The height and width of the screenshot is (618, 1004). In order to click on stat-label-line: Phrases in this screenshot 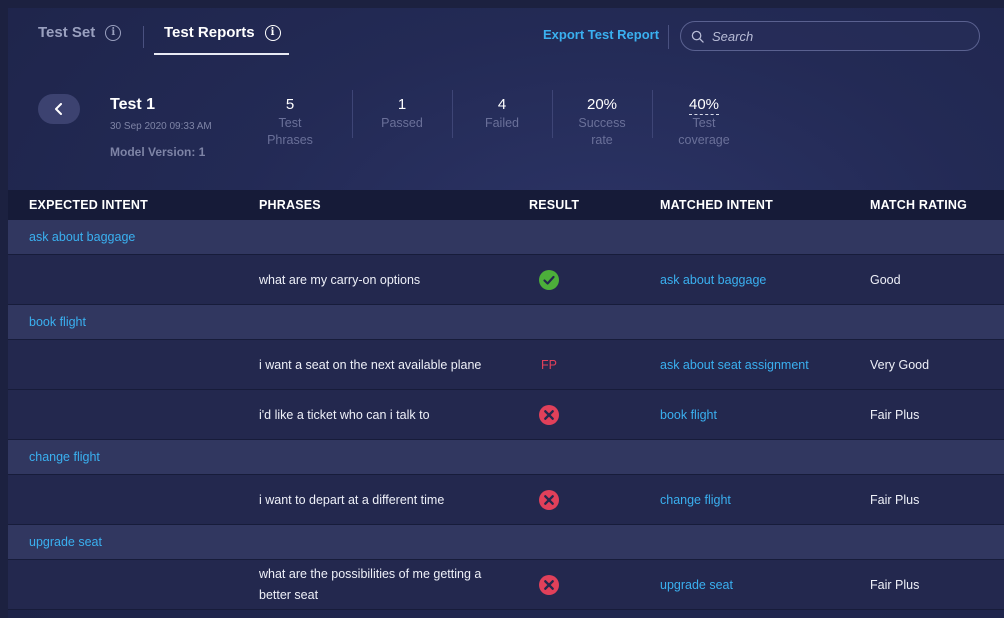, I will do `click(290, 140)`.